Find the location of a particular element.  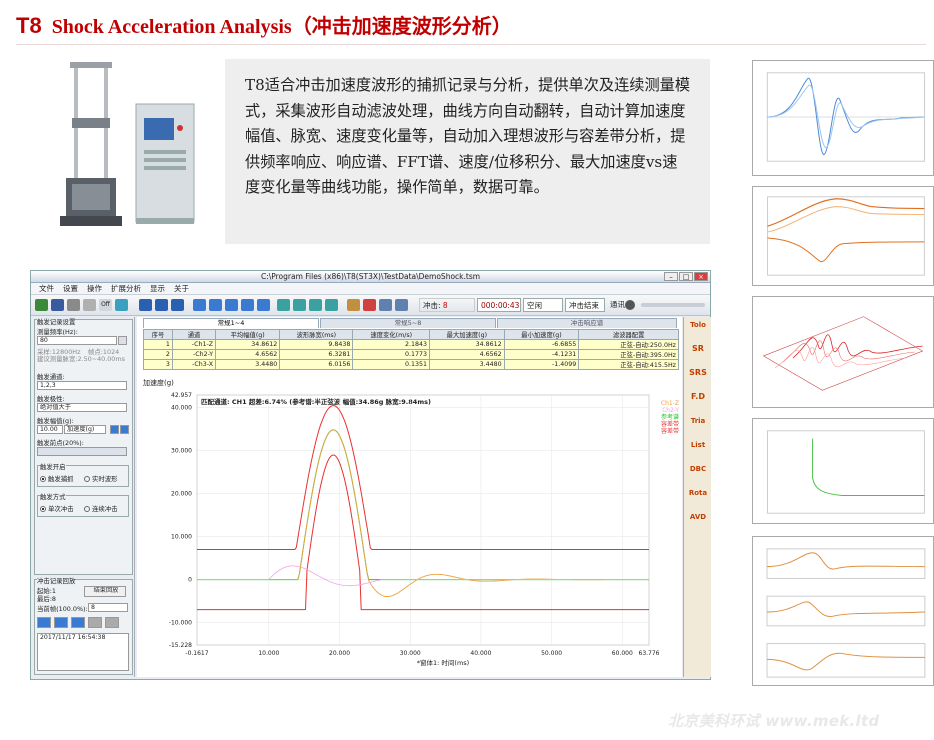

layout-grid-icon is located at coordinates (263, 305).